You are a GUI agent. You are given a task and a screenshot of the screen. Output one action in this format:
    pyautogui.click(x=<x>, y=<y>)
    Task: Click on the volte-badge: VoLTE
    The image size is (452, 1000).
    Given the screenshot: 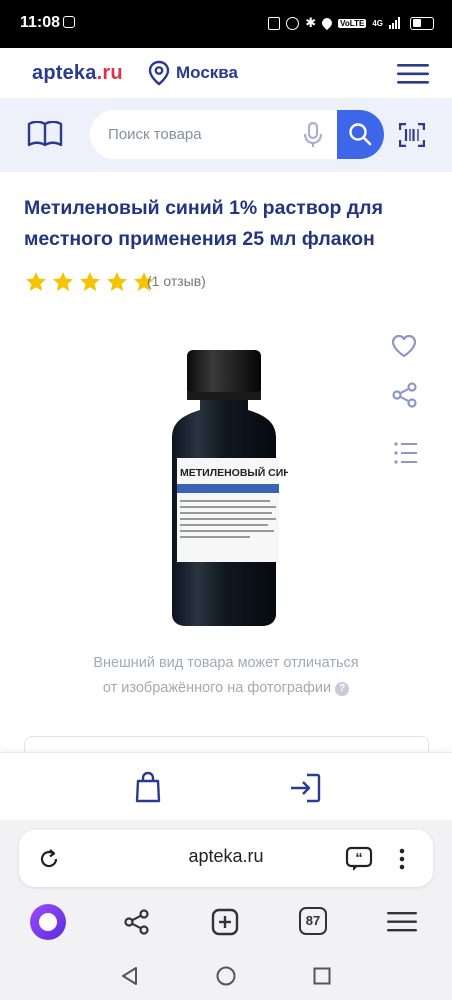 What is the action you would take?
    pyautogui.click(x=352, y=23)
    